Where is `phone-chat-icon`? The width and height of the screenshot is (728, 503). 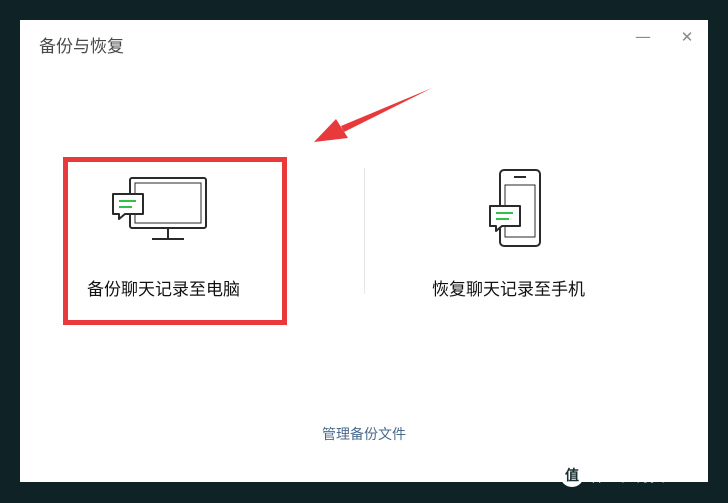 phone-chat-icon is located at coordinates (515, 208).